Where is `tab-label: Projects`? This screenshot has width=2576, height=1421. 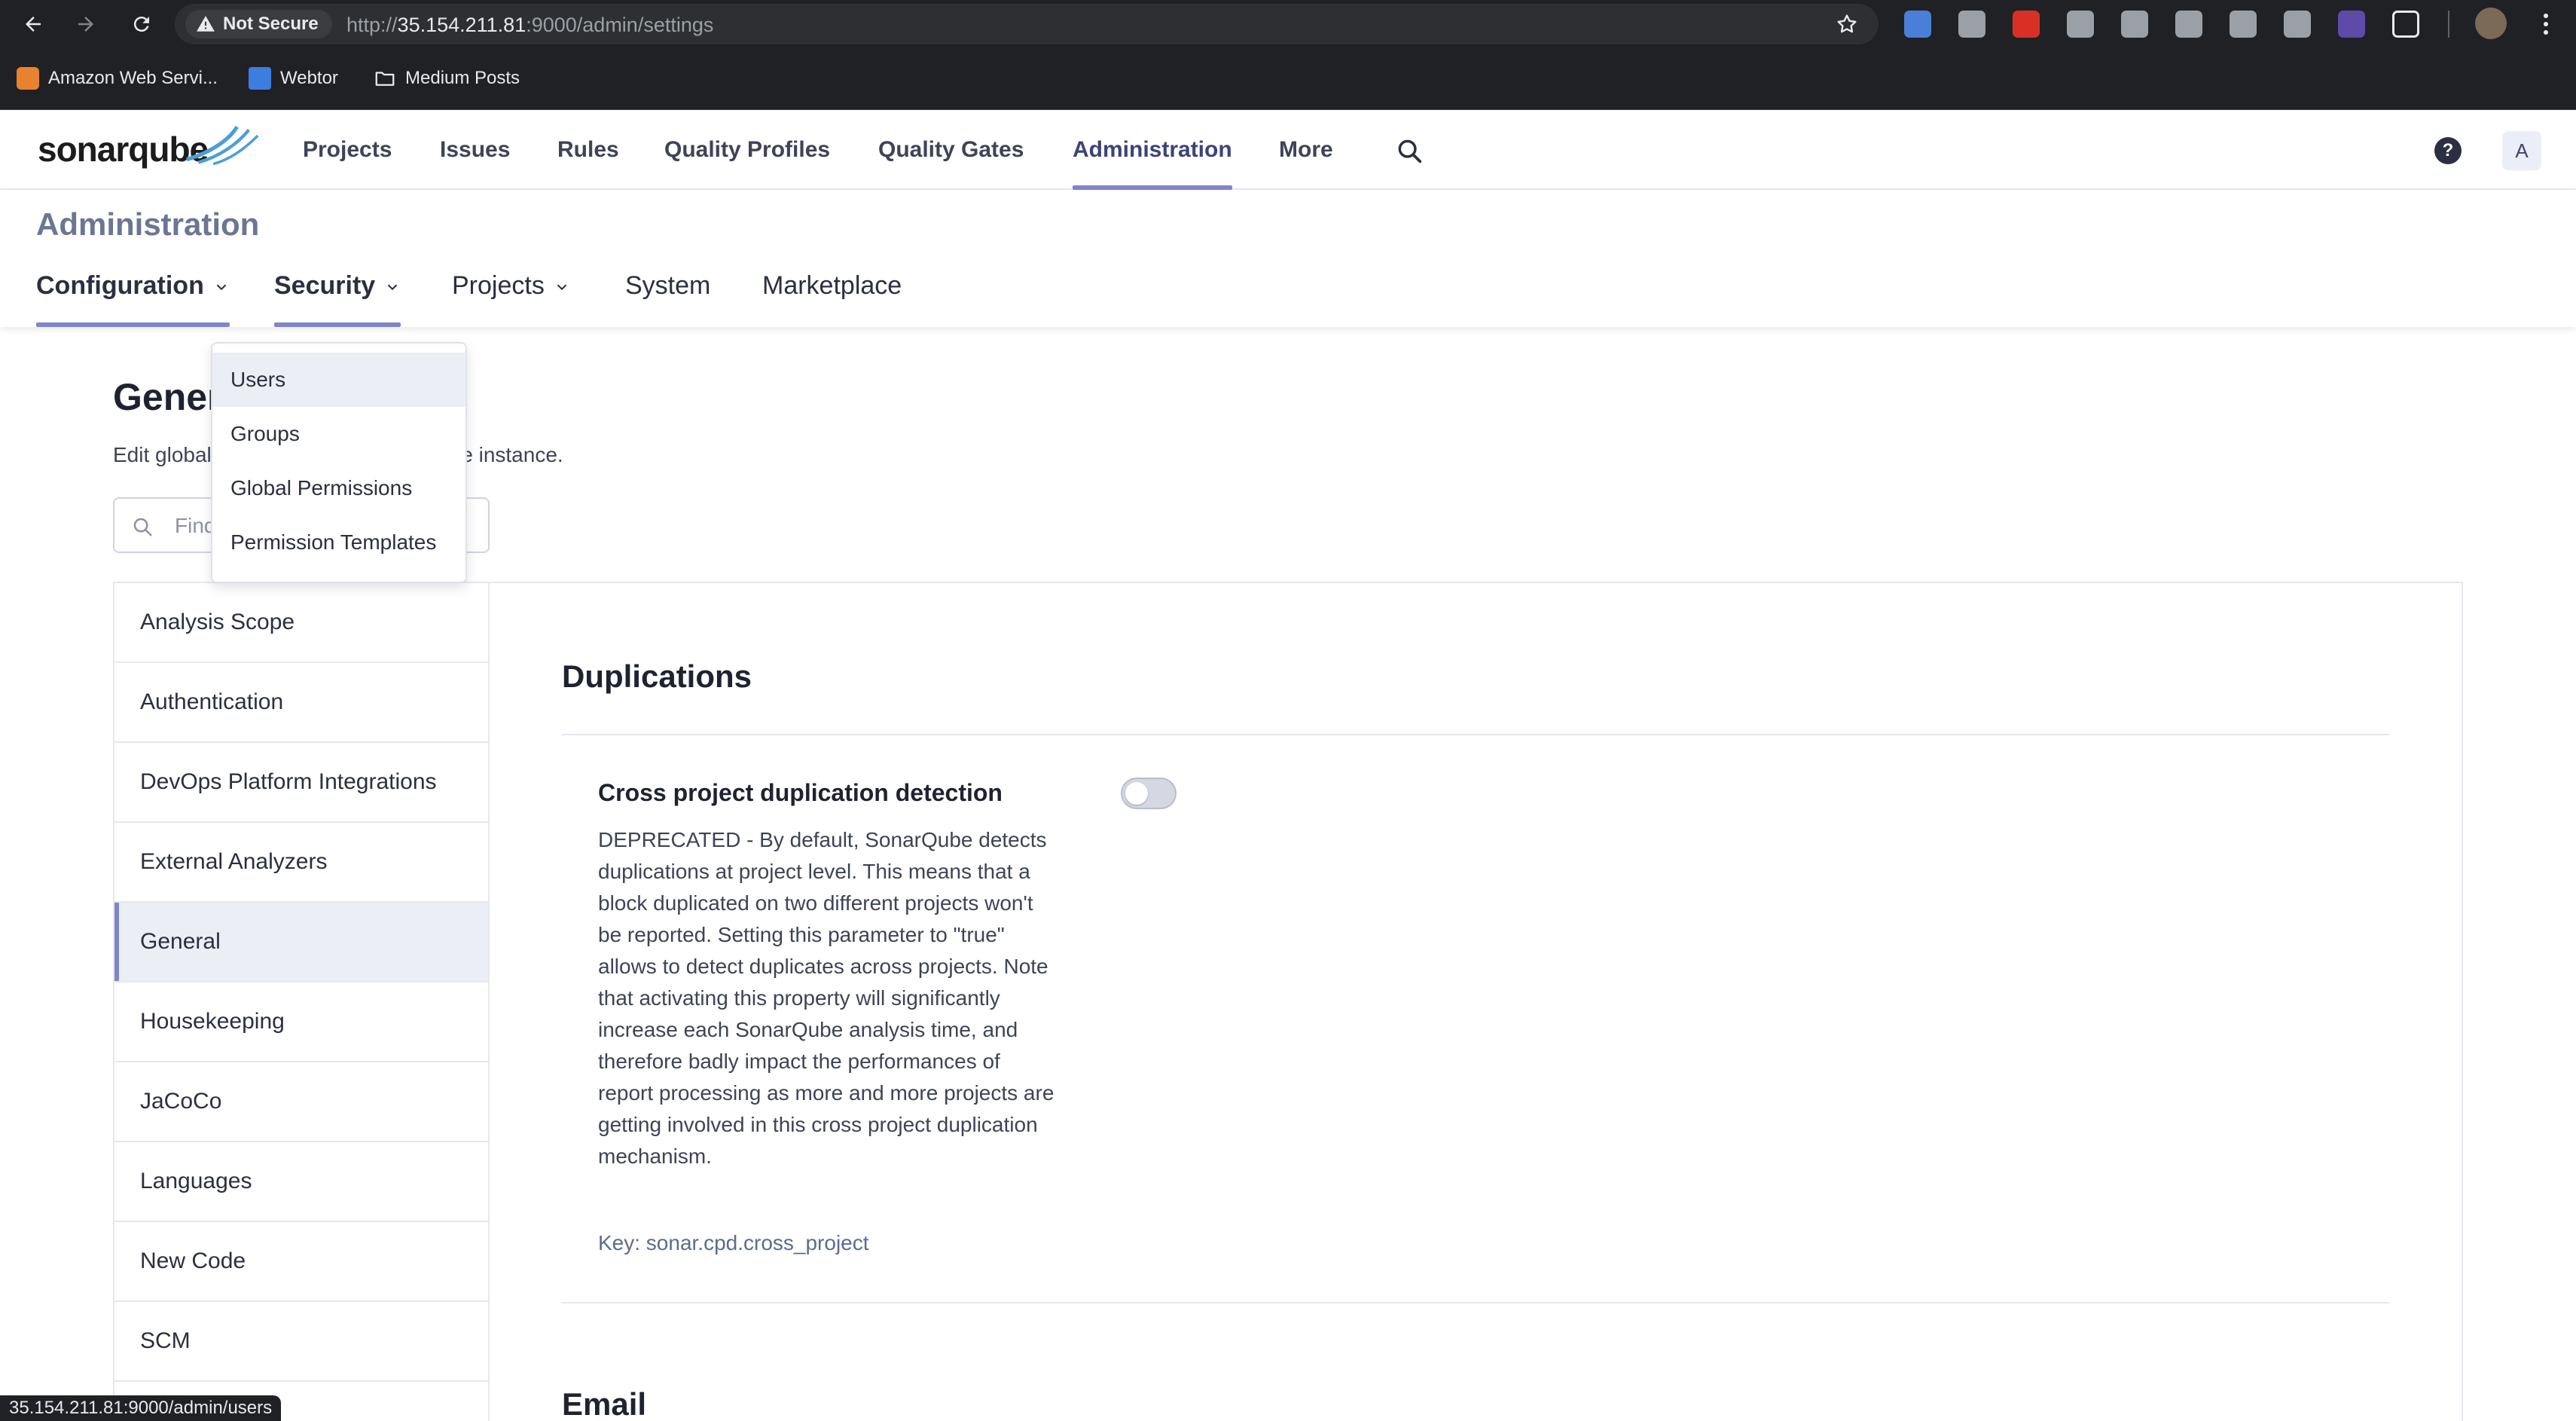 tab-label: Projects is located at coordinates (499, 285).